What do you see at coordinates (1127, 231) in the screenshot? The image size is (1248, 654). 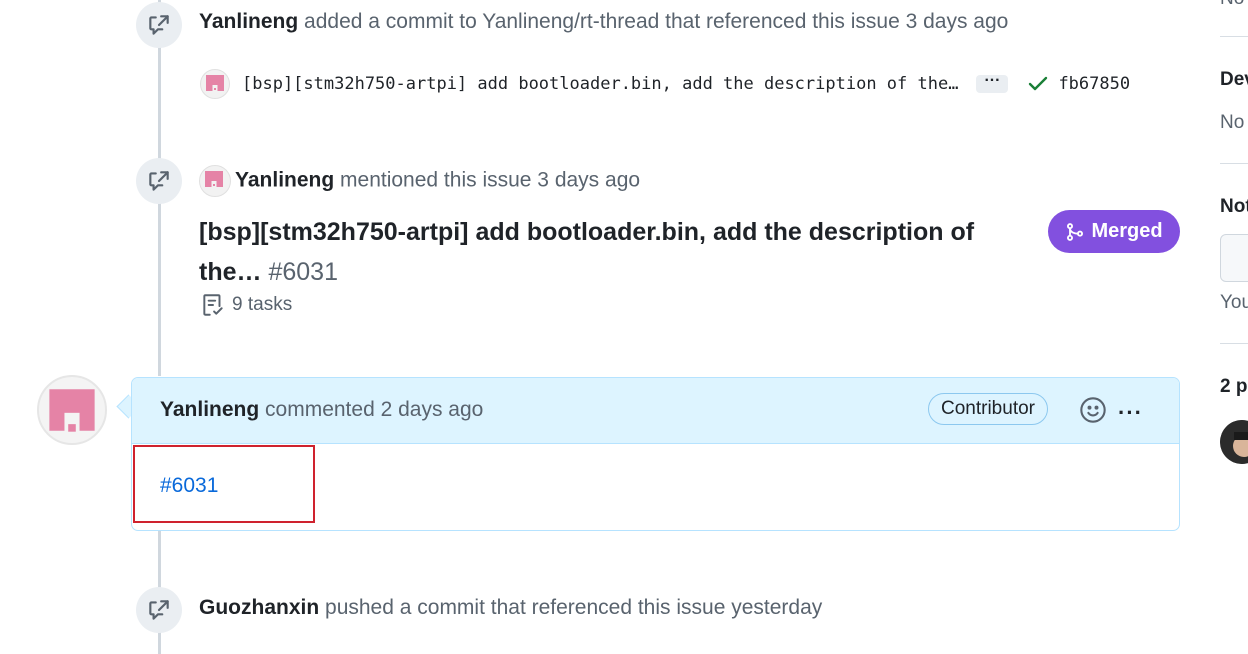 I see `merged-label: Merged` at bounding box center [1127, 231].